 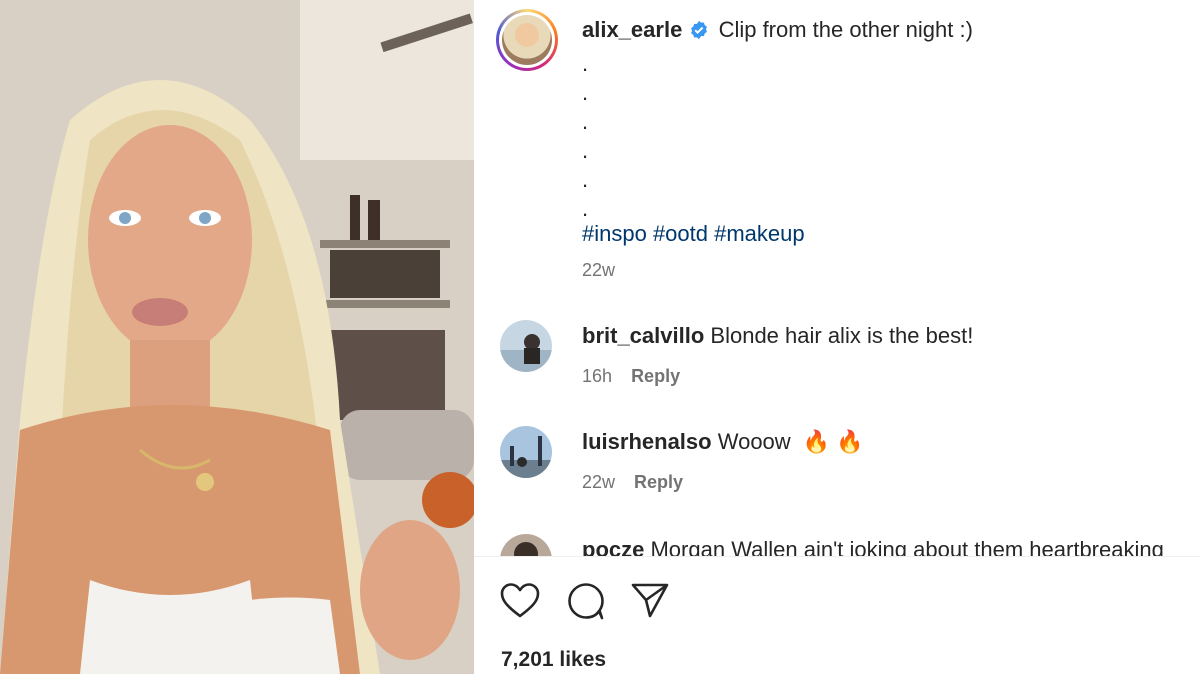 What do you see at coordinates (597, 376) in the screenshot?
I see `comment-time: 16h` at bounding box center [597, 376].